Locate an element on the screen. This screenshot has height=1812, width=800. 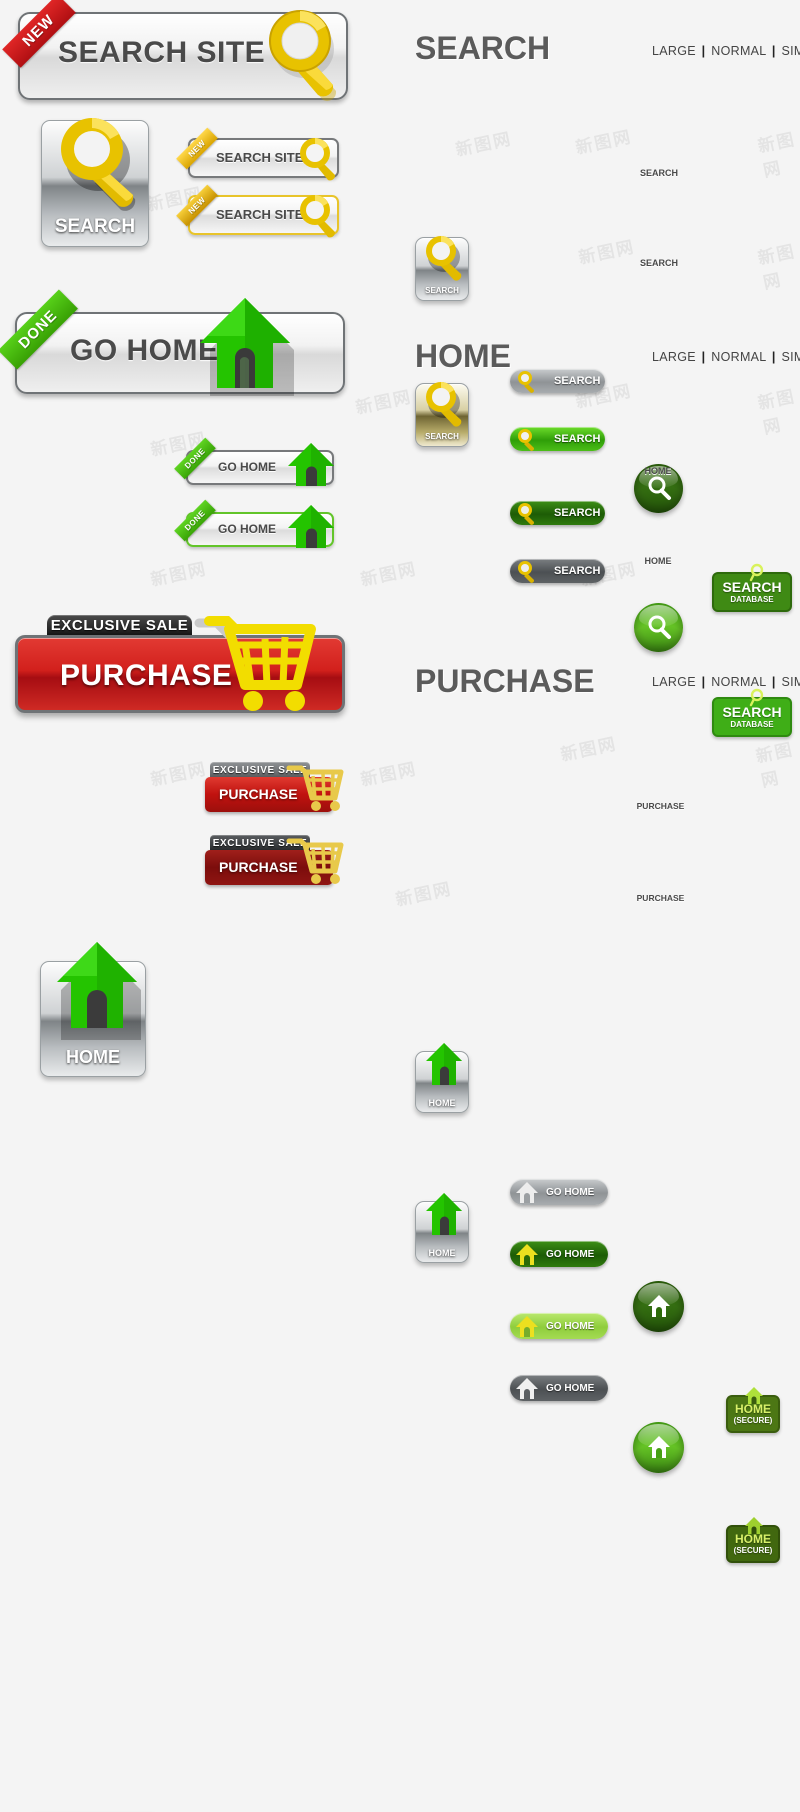
square-button-search-large: SEARCH is located at coordinates (95, 182).